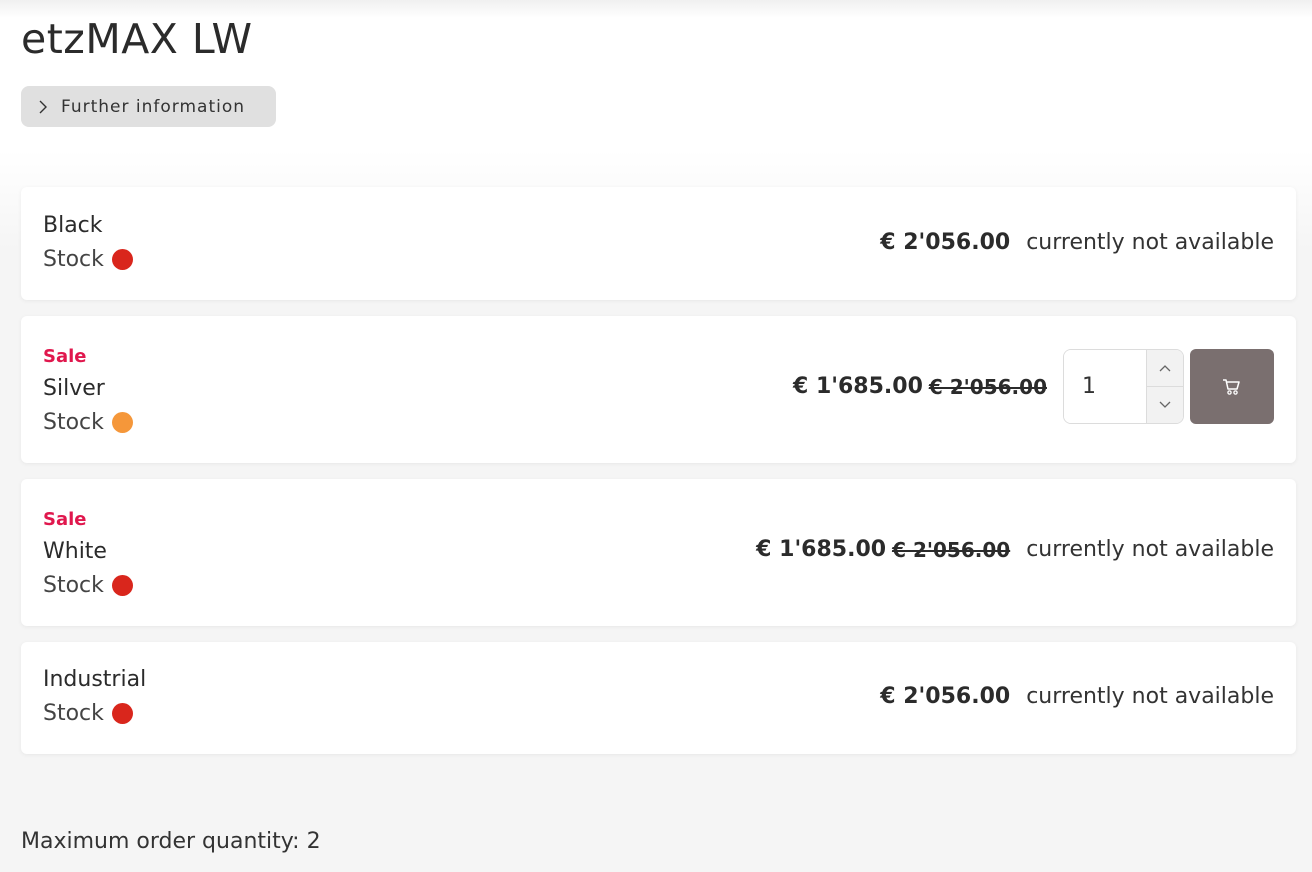 The image size is (1312, 872). I want to click on decrement-button, so click(1165, 404).